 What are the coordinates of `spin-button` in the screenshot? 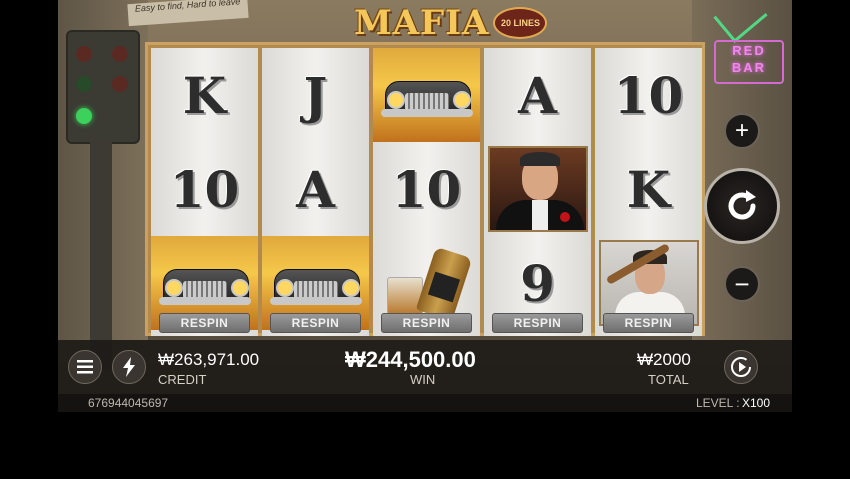 It's located at (742, 206).